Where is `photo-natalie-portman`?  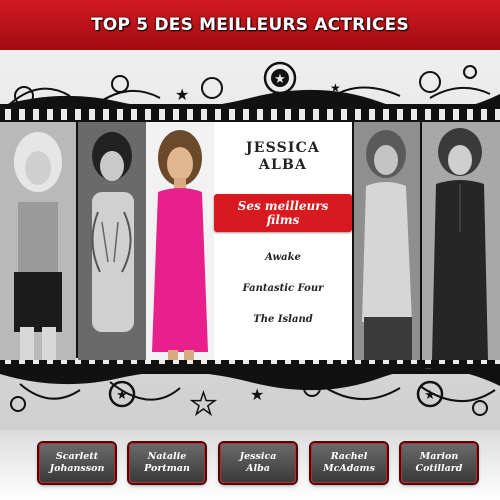
photo-natalie-portman is located at coordinates (112, 241).